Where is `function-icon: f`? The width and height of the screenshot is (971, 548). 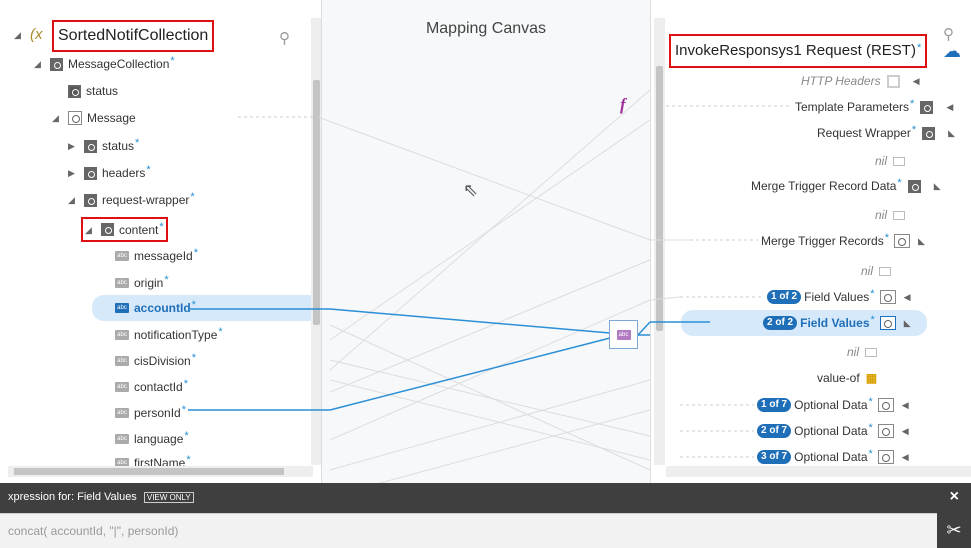 function-icon: f is located at coordinates (623, 105).